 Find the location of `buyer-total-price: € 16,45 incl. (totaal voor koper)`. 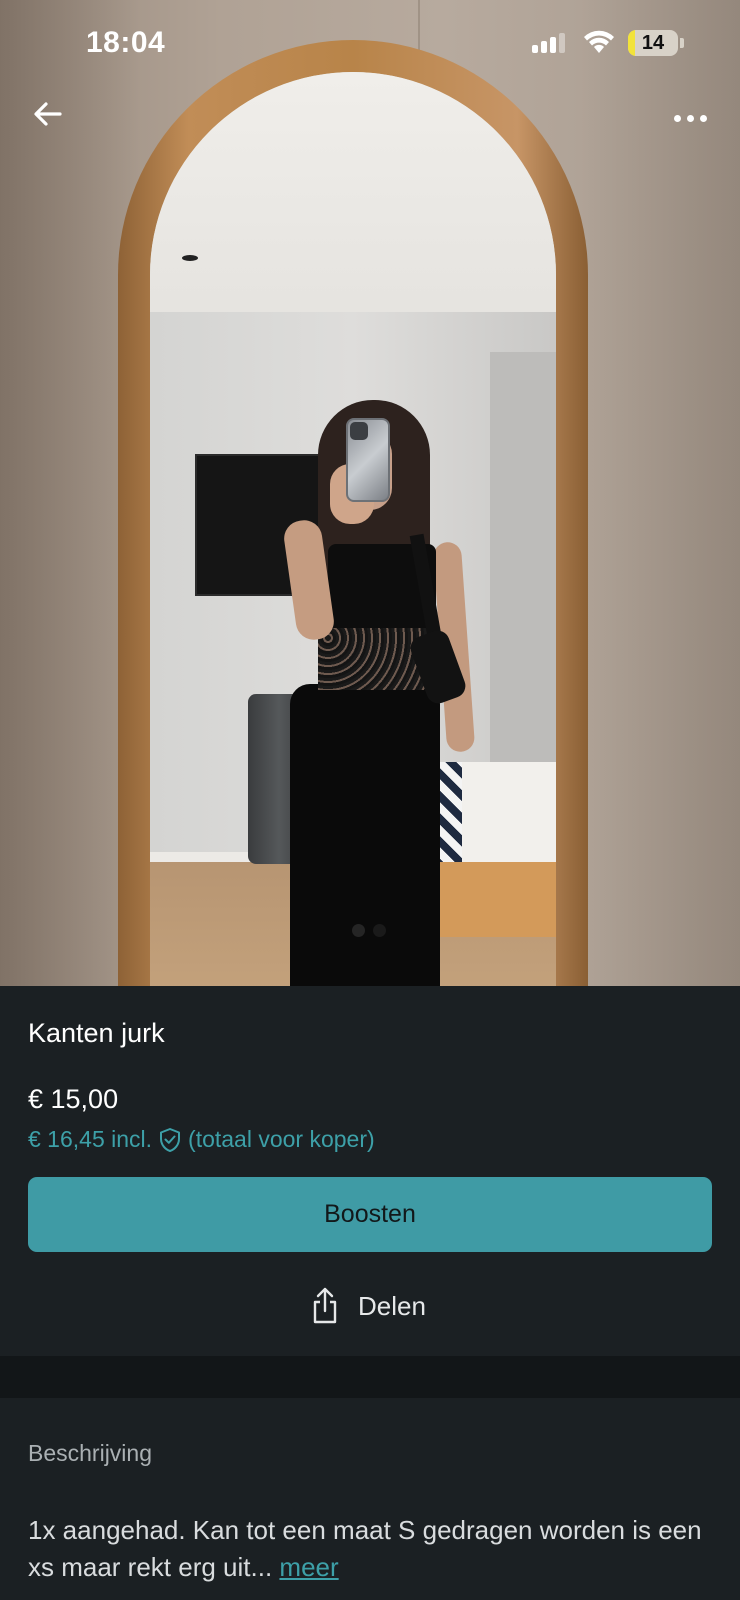

buyer-total-price: € 16,45 incl. (totaal voor koper) is located at coordinates (201, 1139).